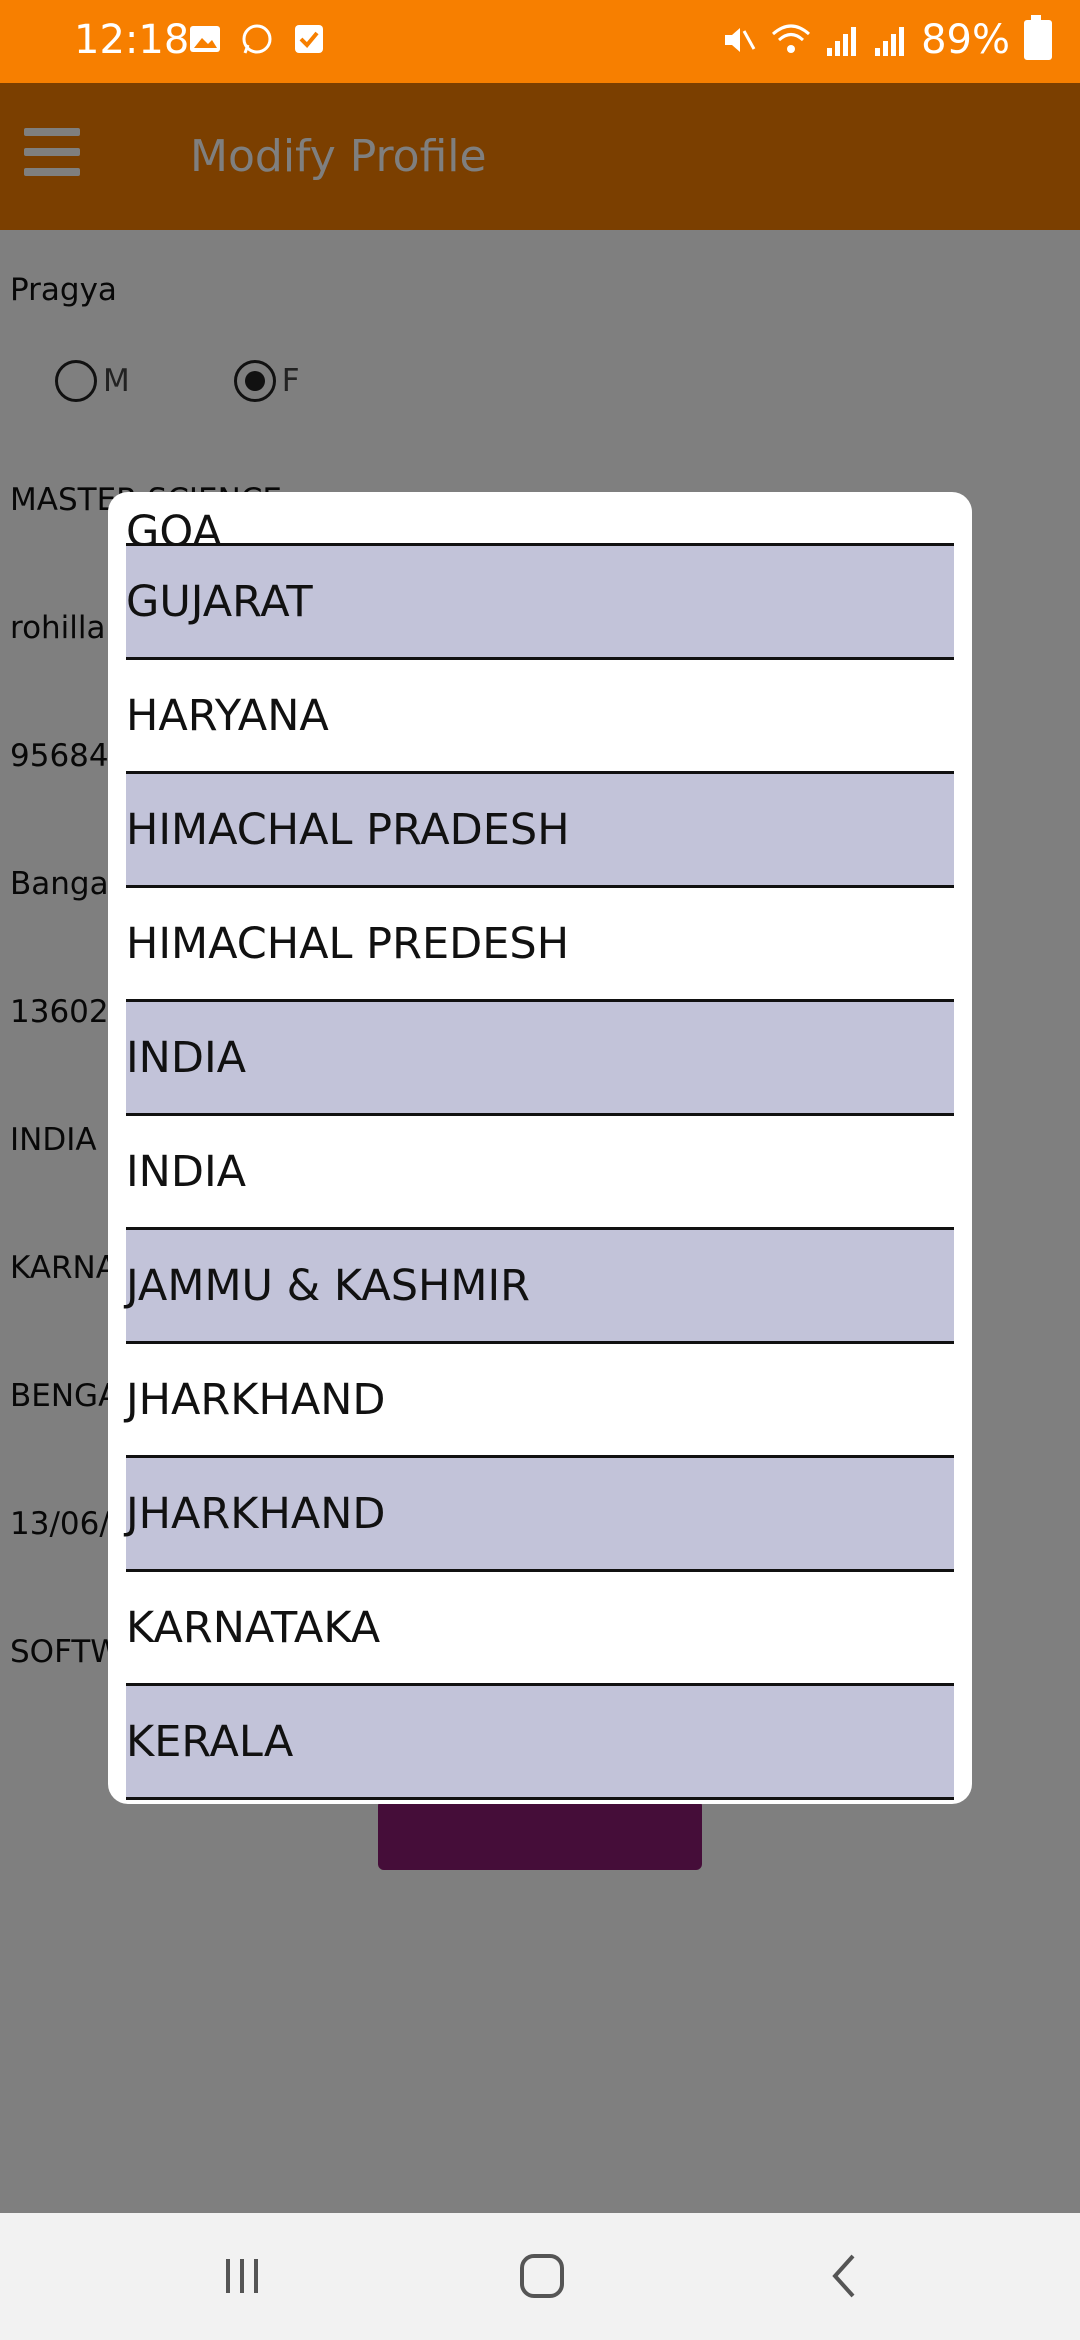 The height and width of the screenshot is (2340, 1080). I want to click on recent-apps-icon, so click(242, 2276).